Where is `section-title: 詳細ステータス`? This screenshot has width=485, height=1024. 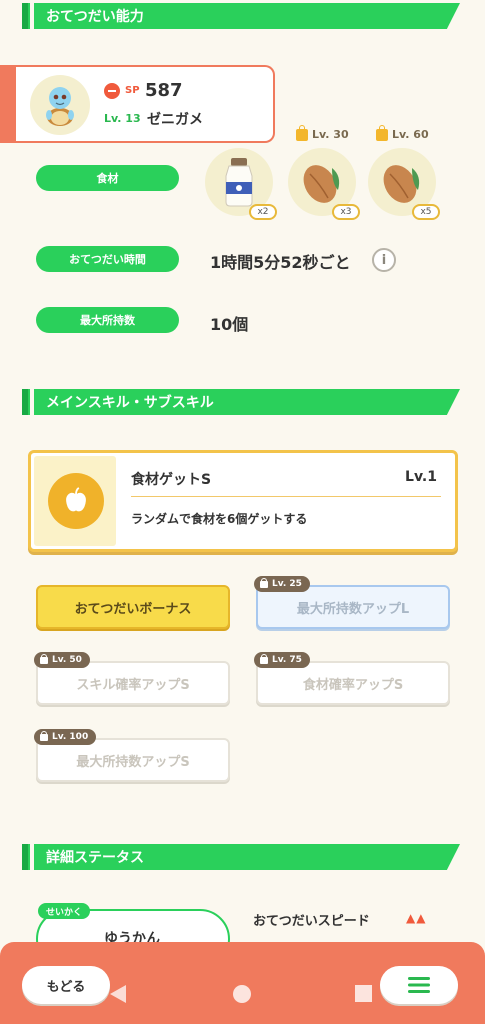
section-title: 詳細ステータス is located at coordinates (95, 858).